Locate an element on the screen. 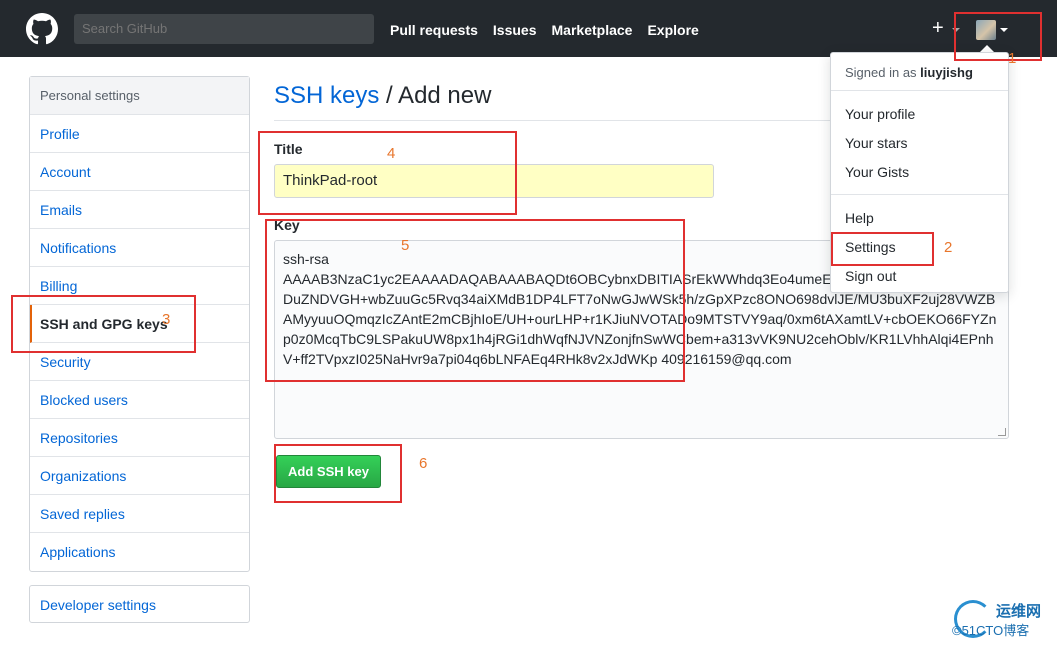 The image size is (1057, 645). sidebar-item-developer-settings: Developer settings is located at coordinates (139, 604).